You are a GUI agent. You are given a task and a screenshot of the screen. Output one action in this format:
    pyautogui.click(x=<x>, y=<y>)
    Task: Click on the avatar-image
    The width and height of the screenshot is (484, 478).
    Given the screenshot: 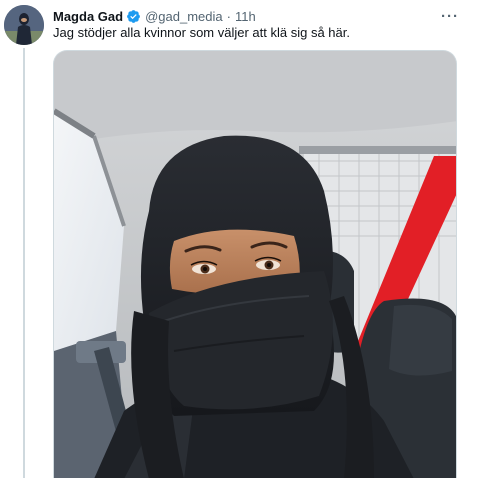 What is the action you would take?
    pyautogui.click(x=24, y=25)
    